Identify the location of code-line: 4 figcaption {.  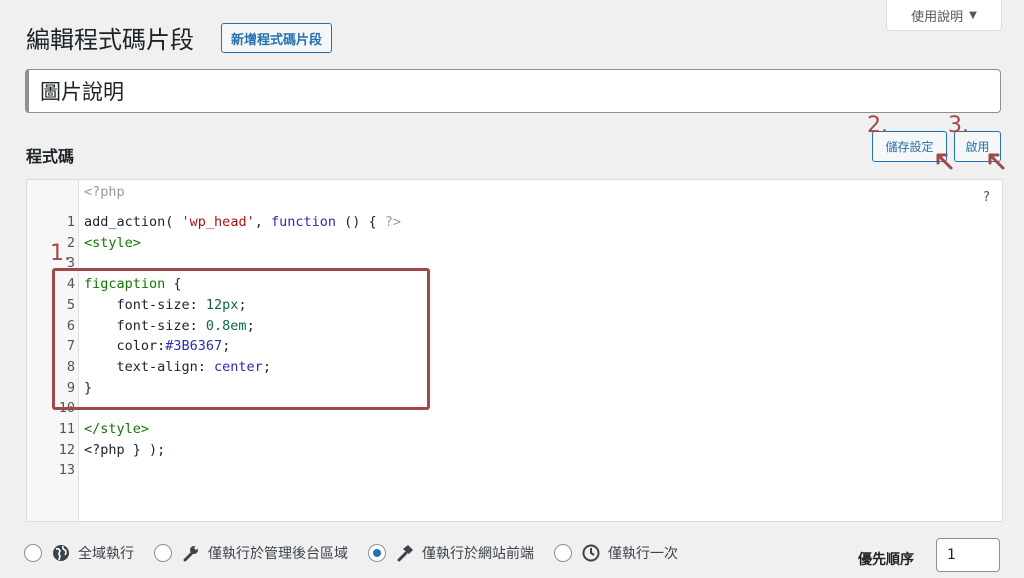
(497, 284).